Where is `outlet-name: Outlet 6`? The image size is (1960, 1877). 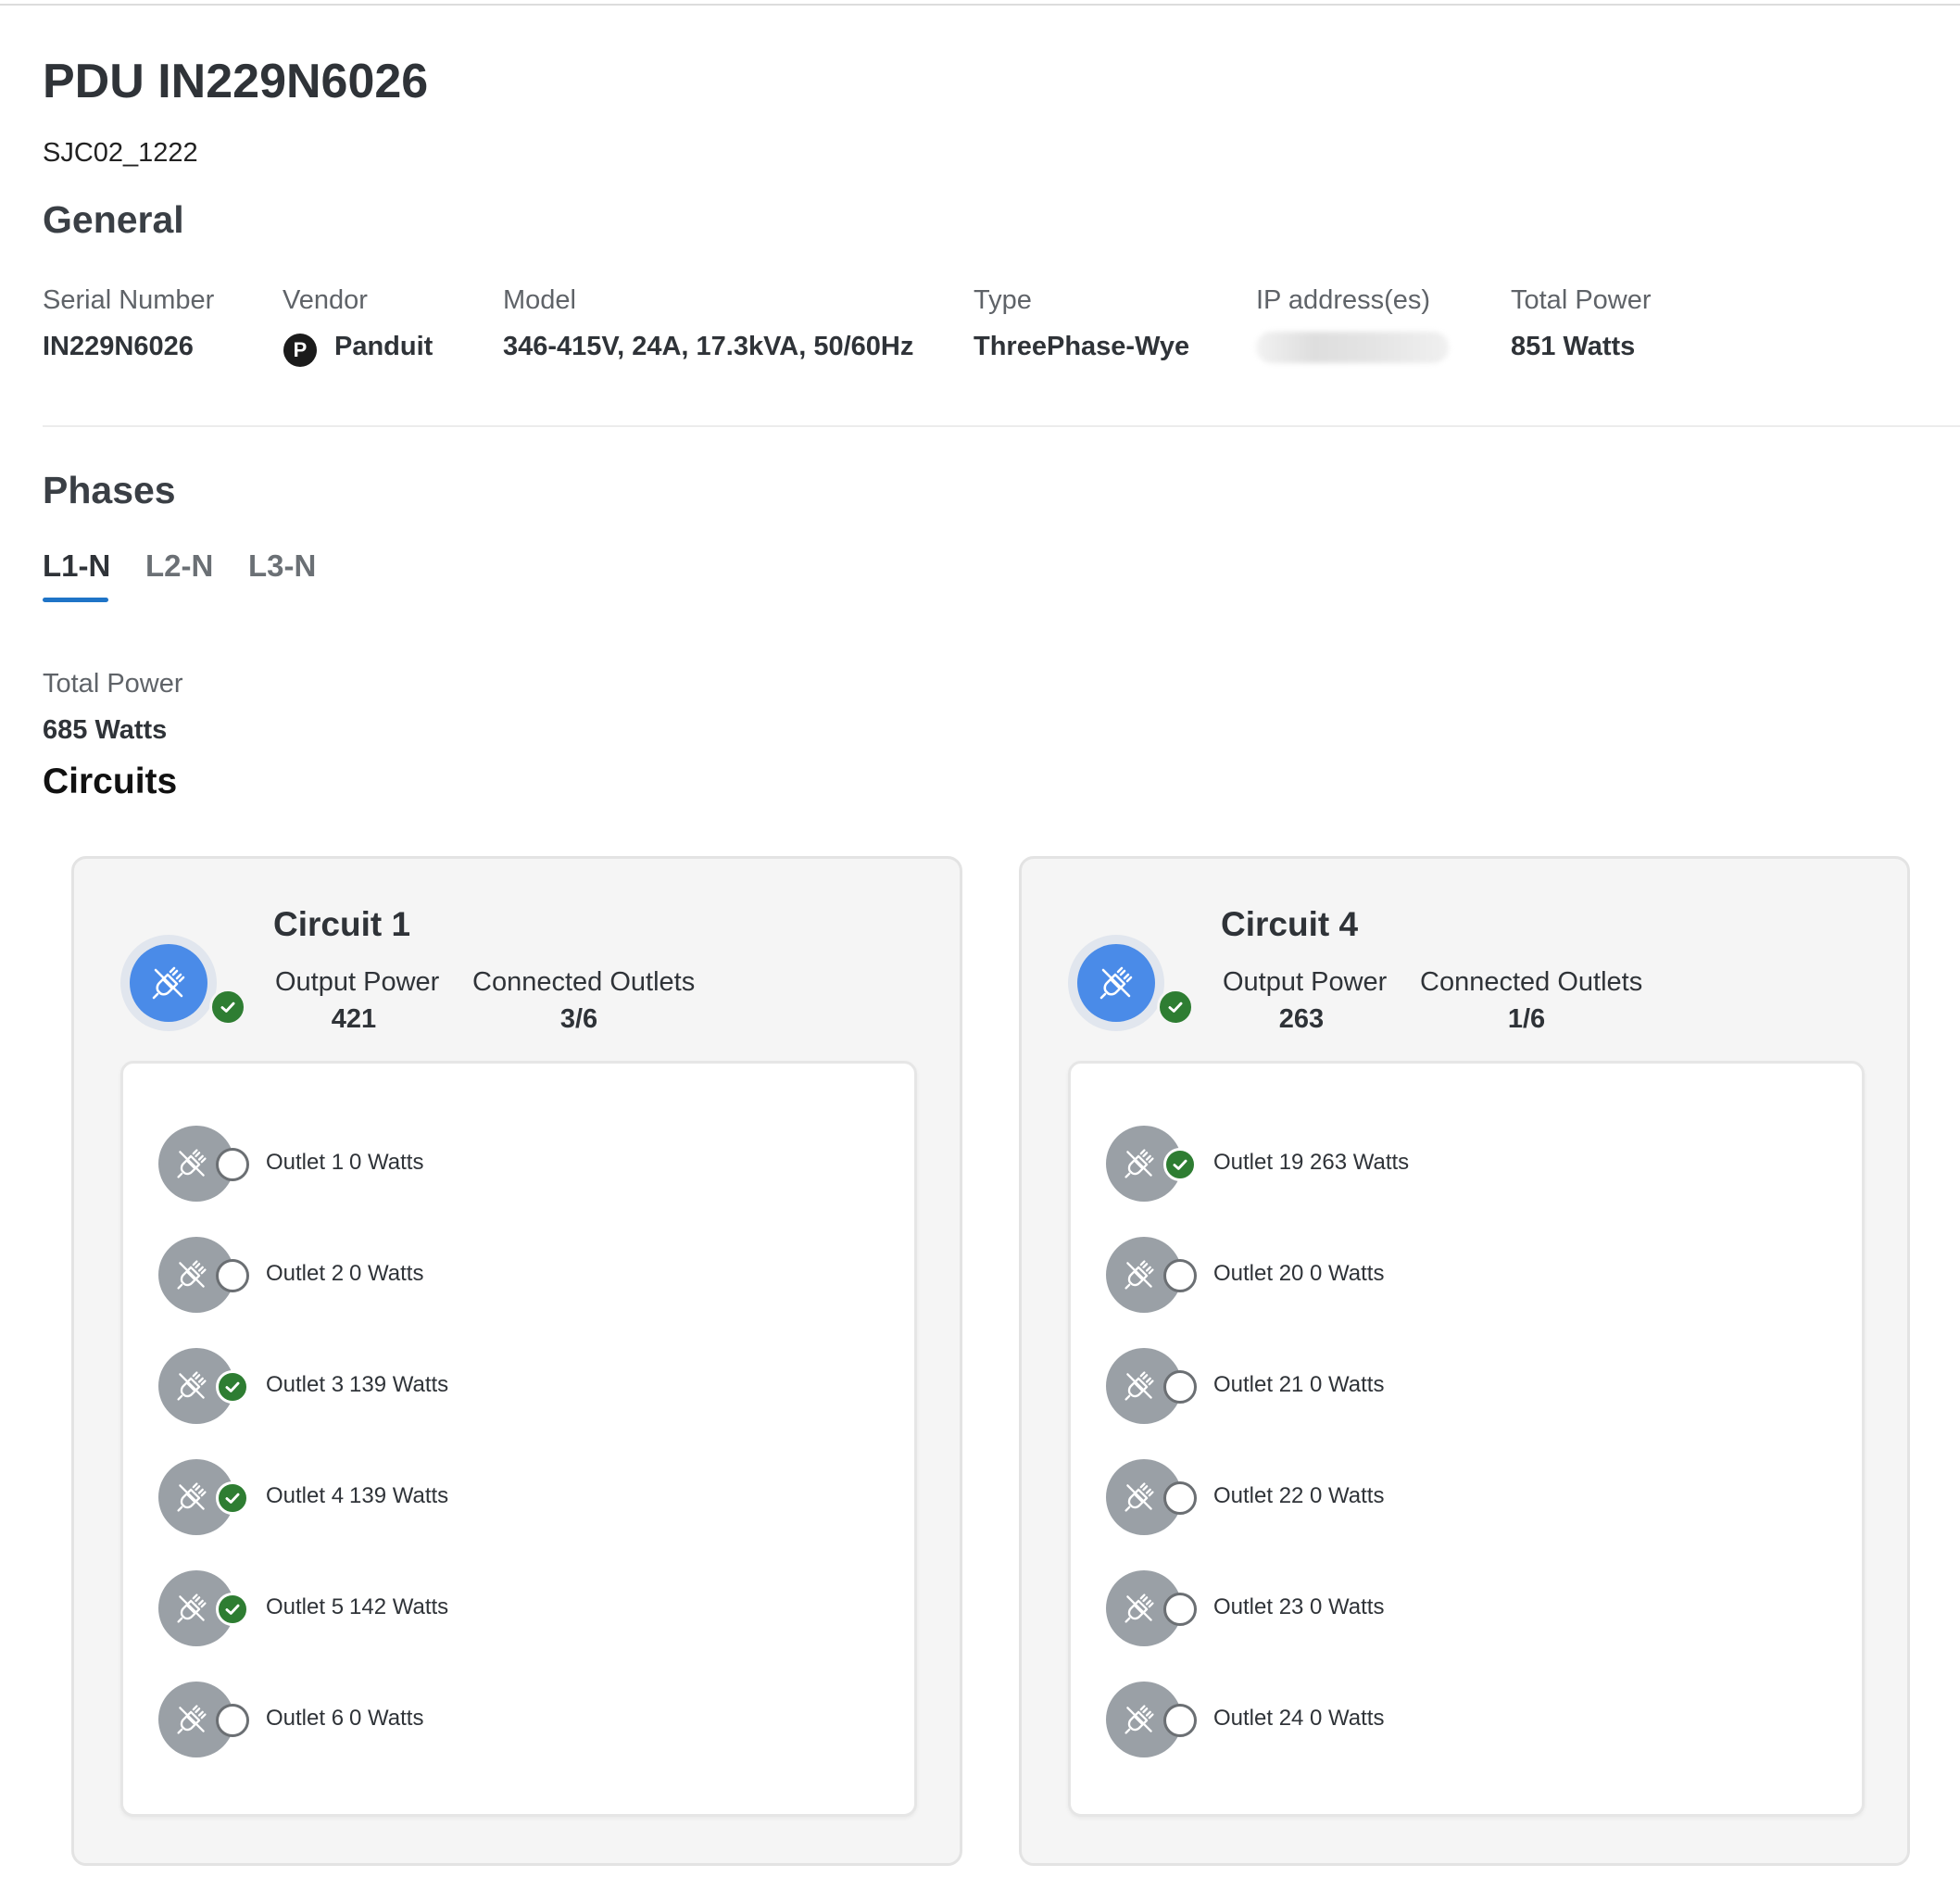 outlet-name: Outlet 6 is located at coordinates (305, 1718).